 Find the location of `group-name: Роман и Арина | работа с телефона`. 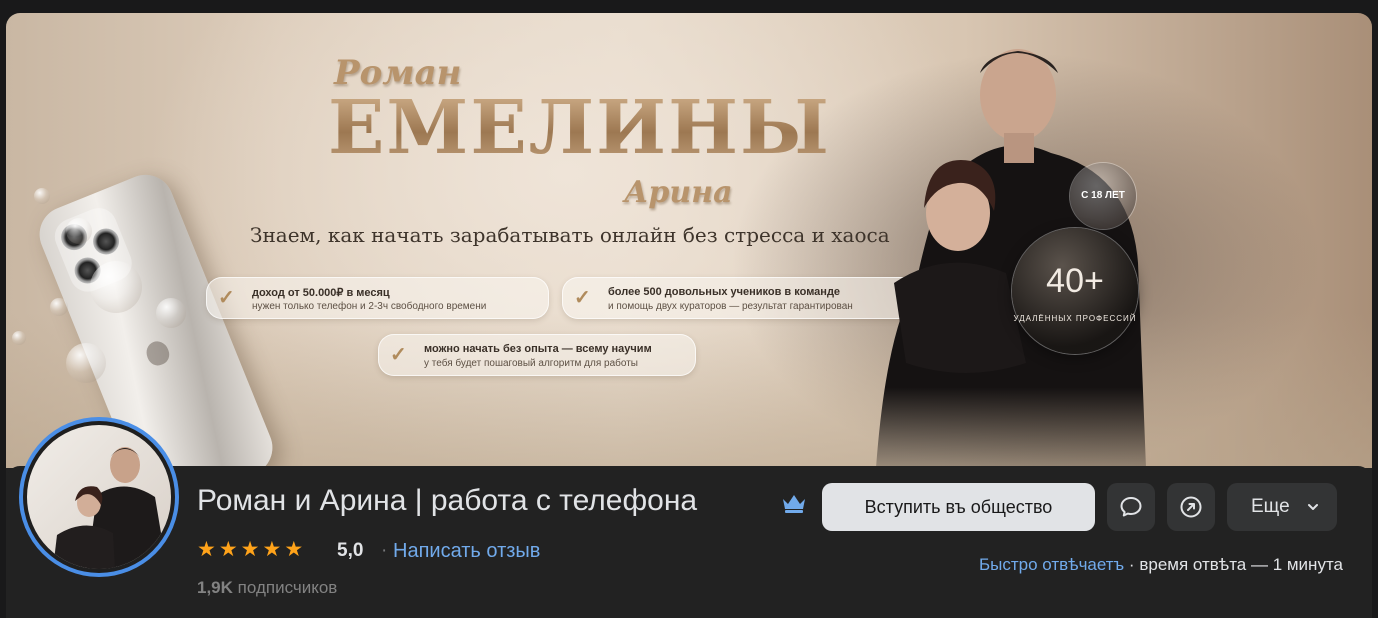

group-name: Роман и Арина | работа с телефона is located at coordinates (447, 500).